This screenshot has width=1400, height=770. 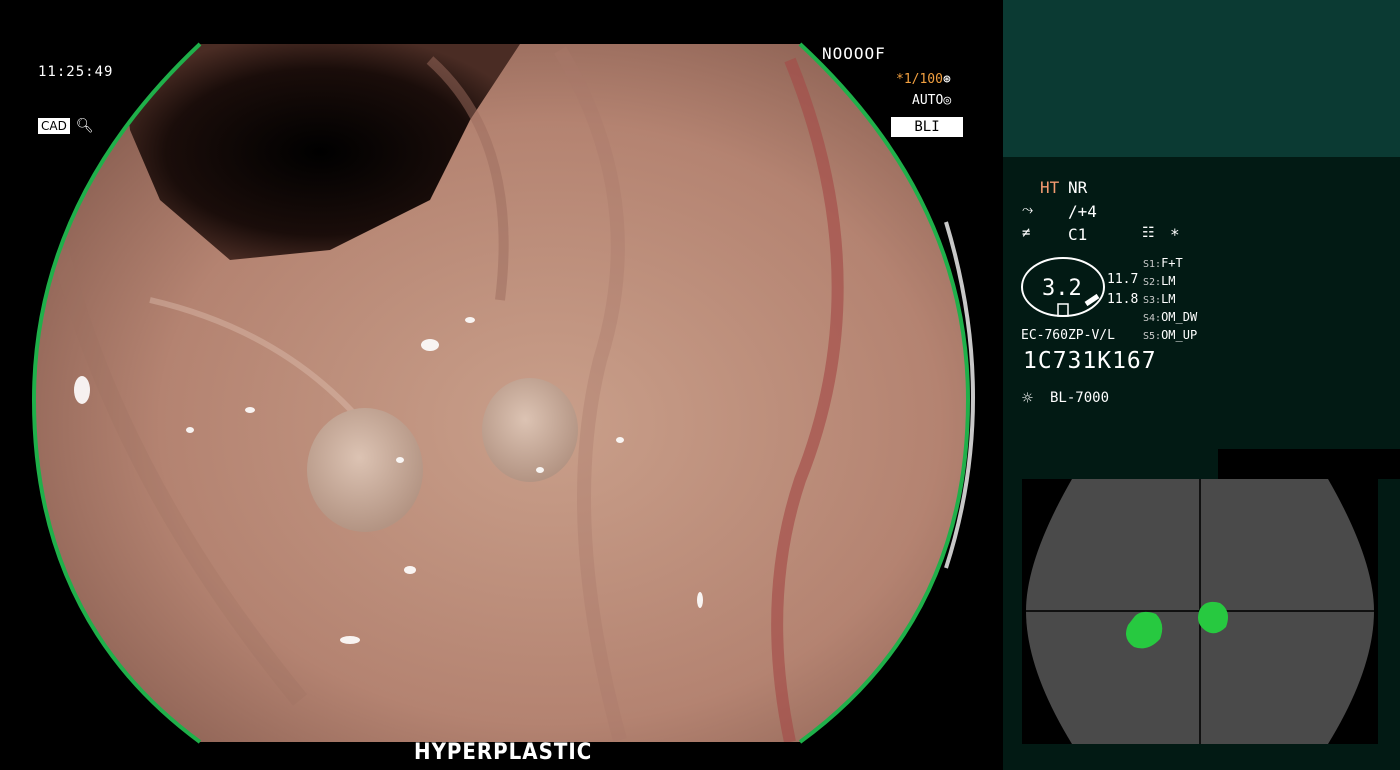 What do you see at coordinates (1152, 318) in the screenshot?
I see `switch-4-key: S4:` at bounding box center [1152, 318].